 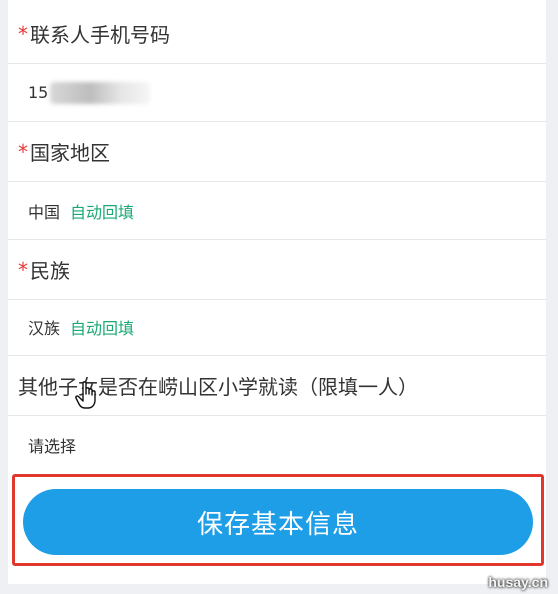 What do you see at coordinates (277, 211) in the screenshot?
I see `country-field: 中国 自动回填` at bounding box center [277, 211].